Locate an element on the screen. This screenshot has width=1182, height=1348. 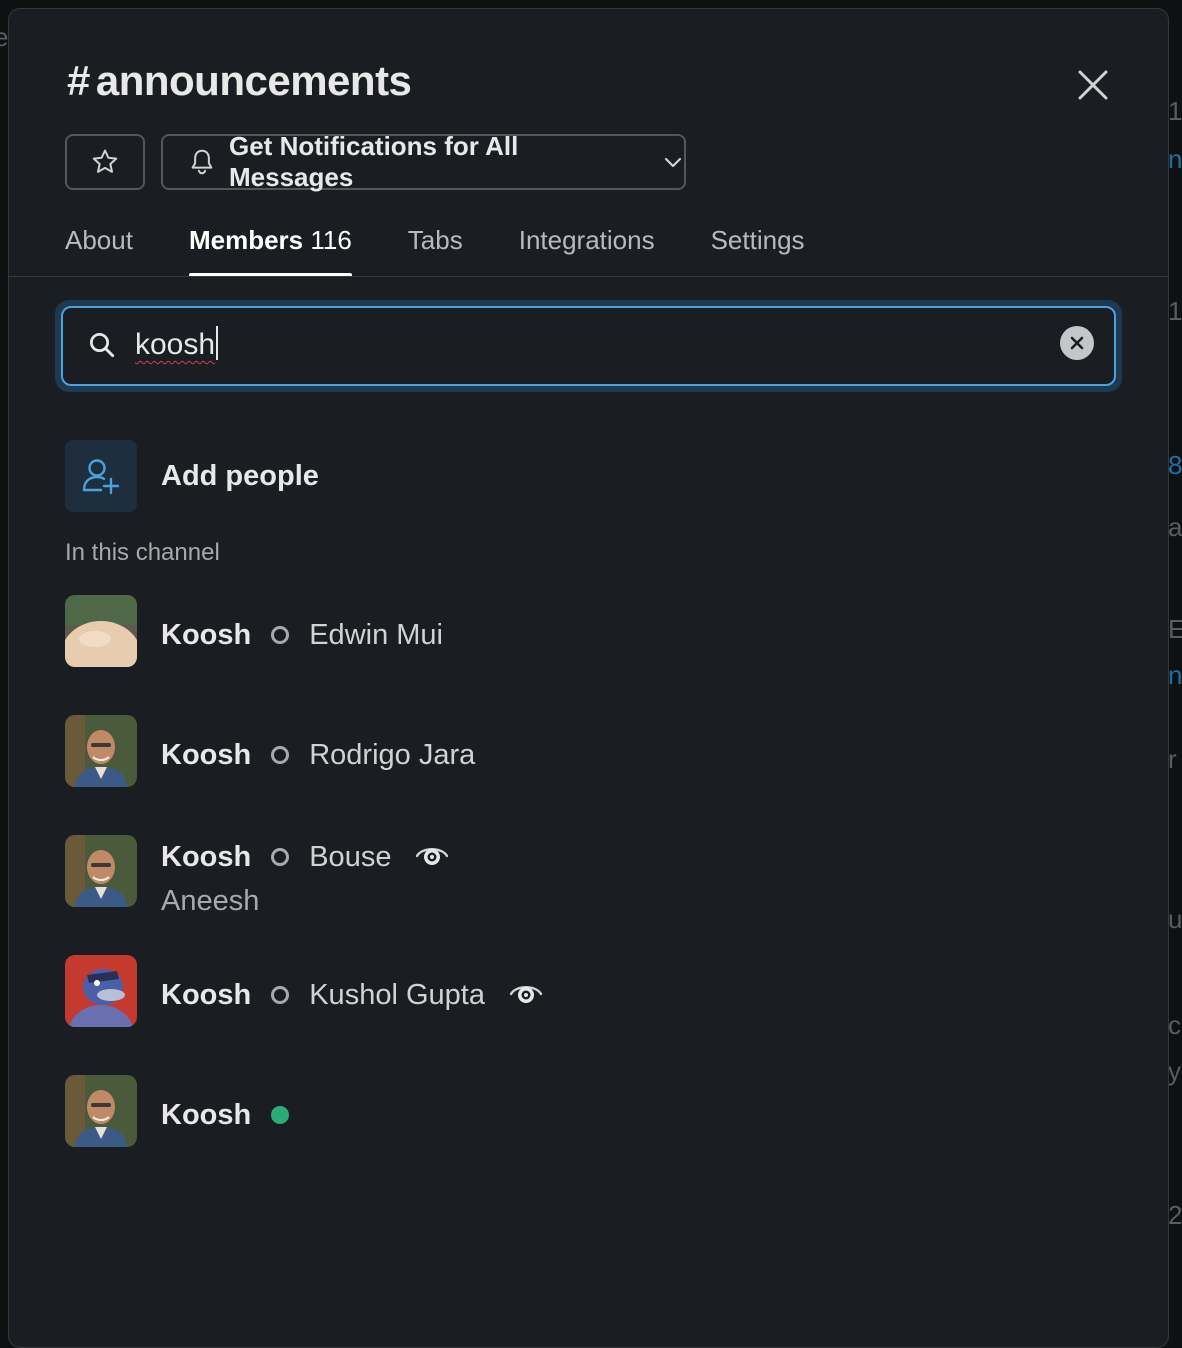
member-row: Koosh Edwin Mui is located at coordinates (254, 631).